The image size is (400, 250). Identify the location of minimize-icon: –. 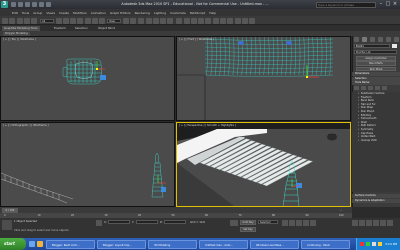
(381, 4).